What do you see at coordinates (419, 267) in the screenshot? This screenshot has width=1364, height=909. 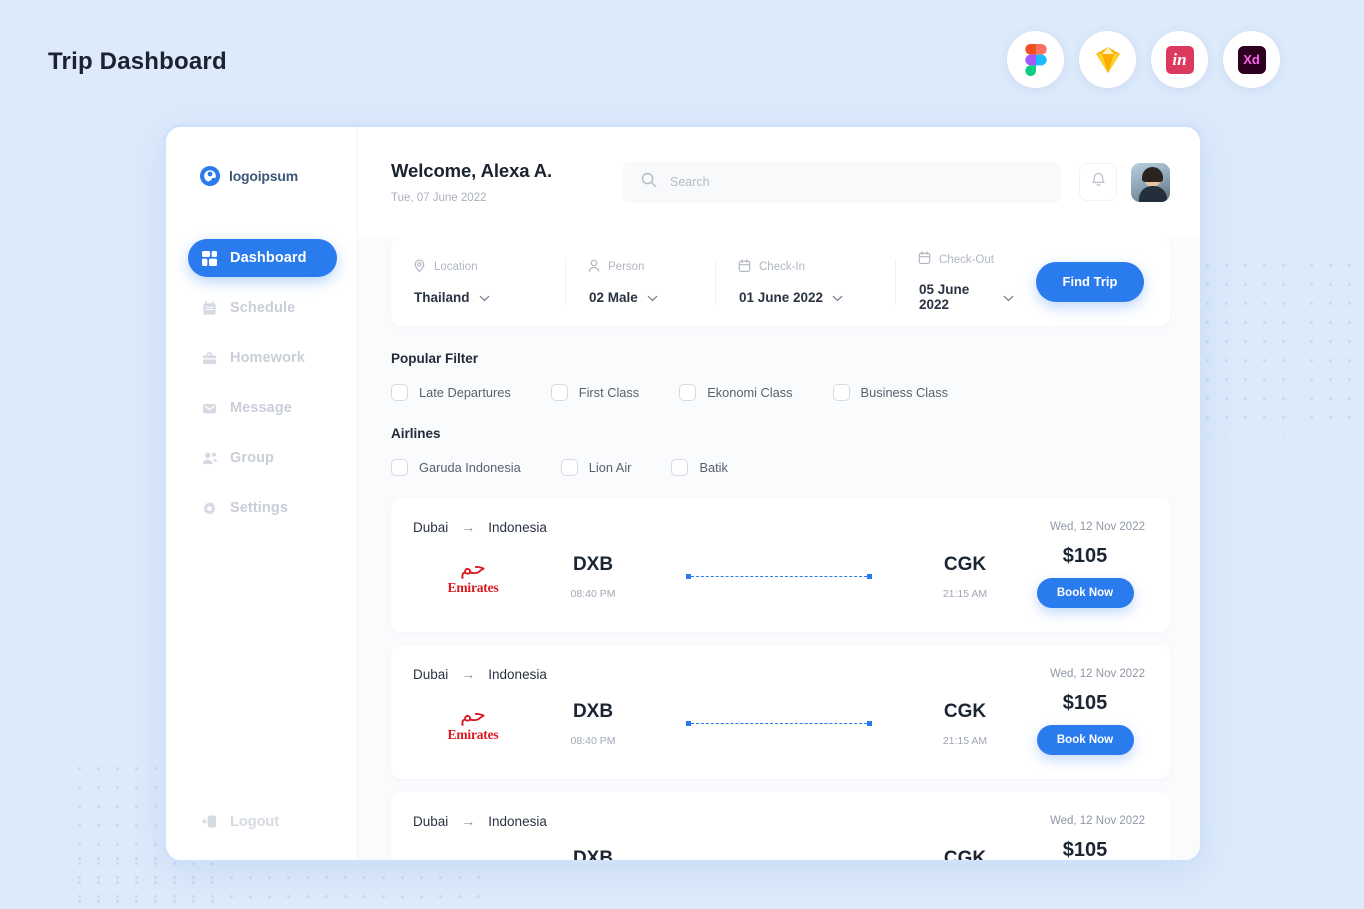 I see `location-pin-icon` at bounding box center [419, 267].